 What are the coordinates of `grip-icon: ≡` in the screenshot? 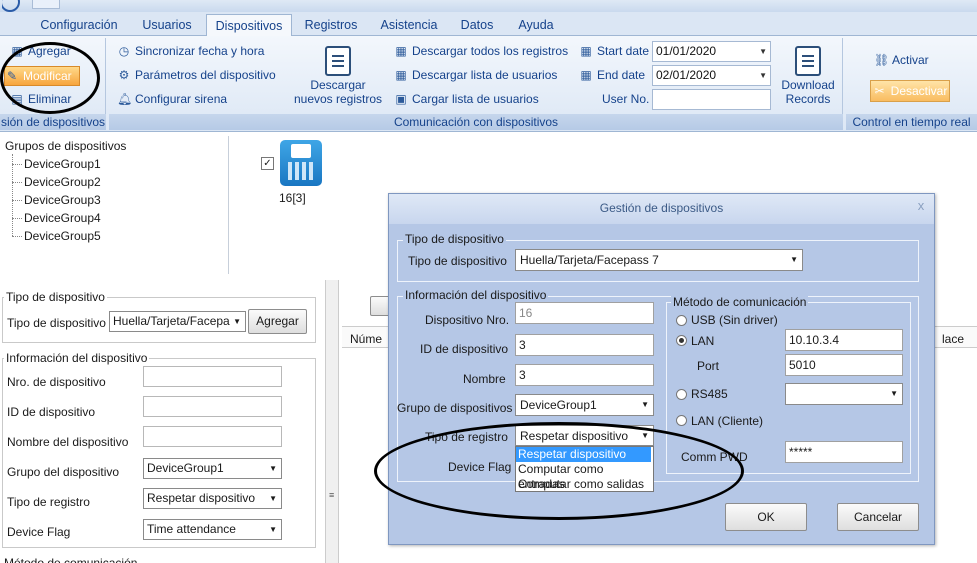 It's located at (332, 495).